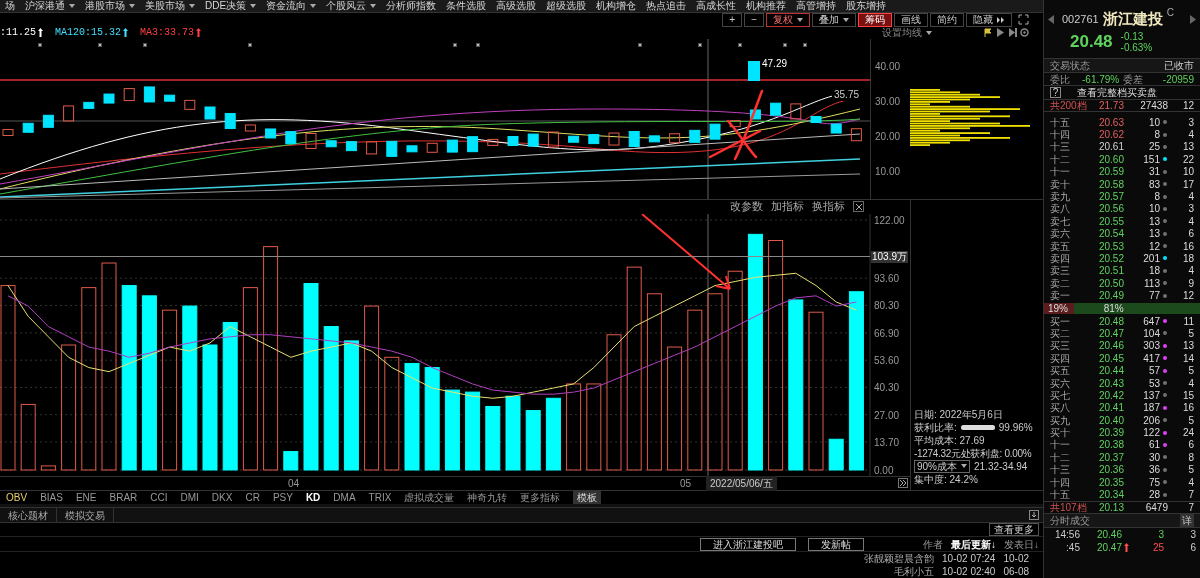 This screenshot has width=1200, height=578. I want to click on order-volume: 12, so click(1153, 246).